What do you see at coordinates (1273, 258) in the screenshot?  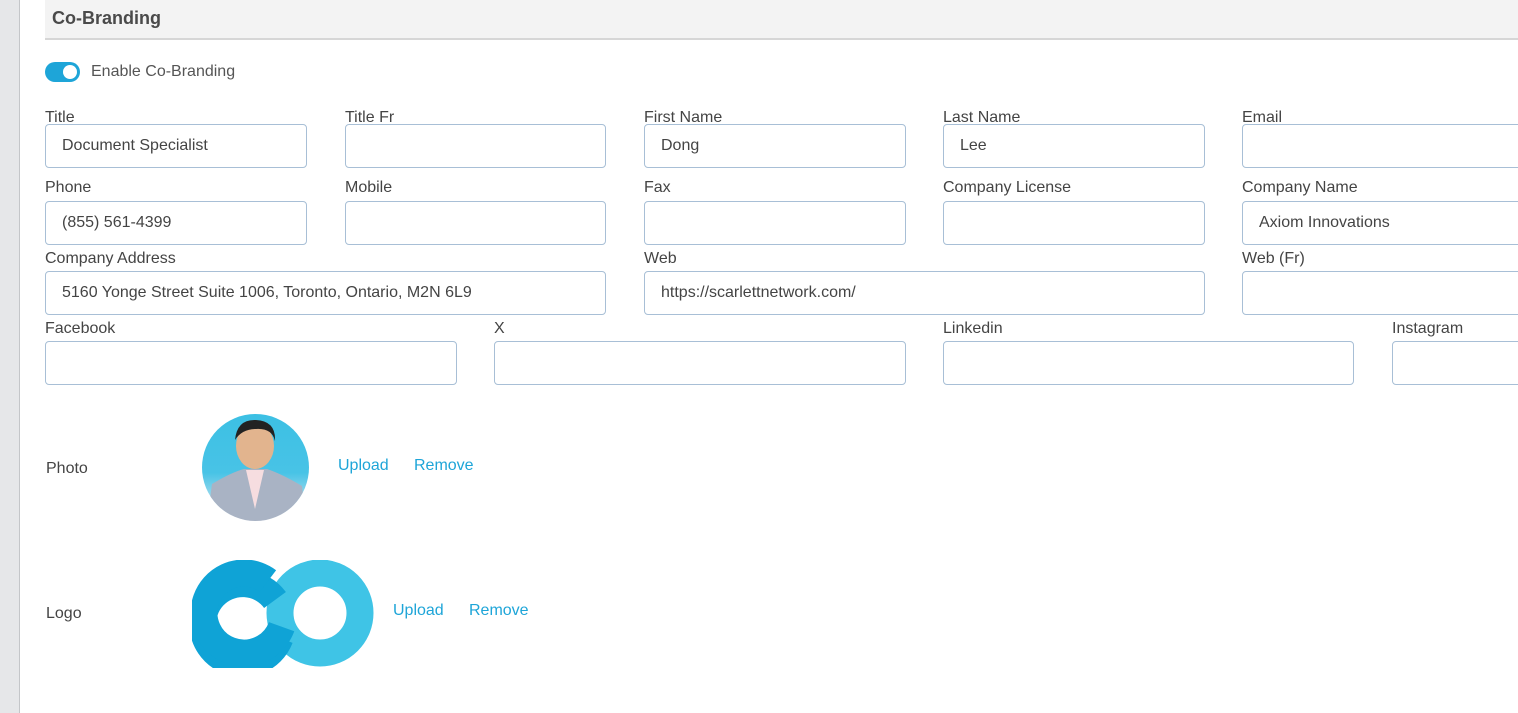 I see `web-fr-label: Web (Fr)` at bounding box center [1273, 258].